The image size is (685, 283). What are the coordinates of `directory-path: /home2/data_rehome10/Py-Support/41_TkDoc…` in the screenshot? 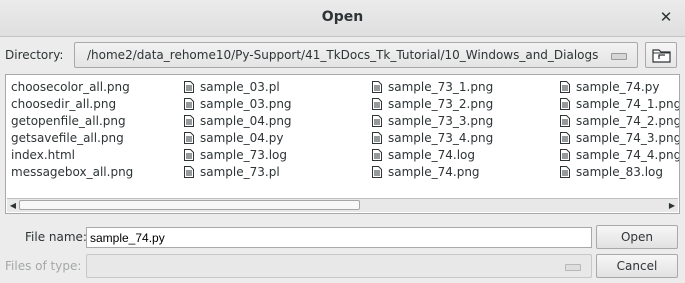 It's located at (343, 55).